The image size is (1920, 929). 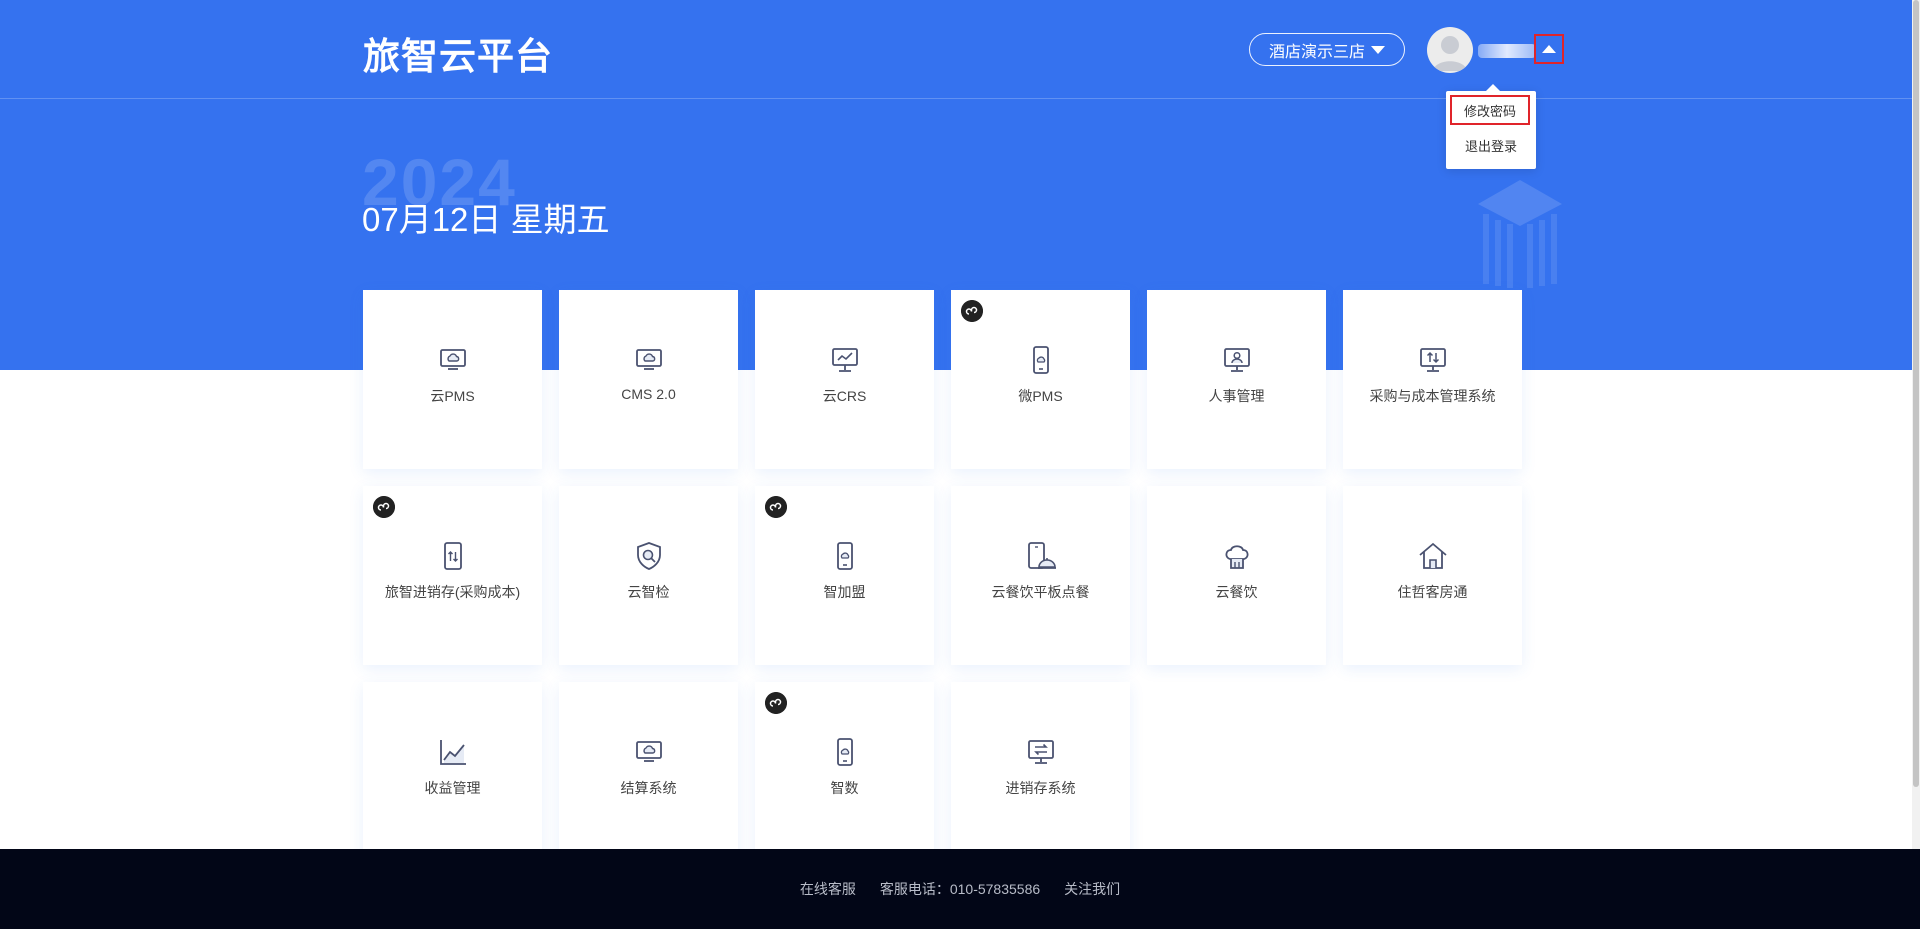 What do you see at coordinates (1040, 788) in the screenshot?
I see `app-card-label: 进销存系统` at bounding box center [1040, 788].